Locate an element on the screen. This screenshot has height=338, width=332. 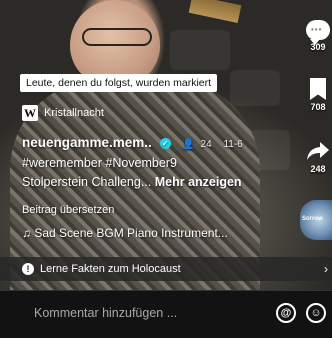
verified-icon: ✓ is located at coordinates (165, 143).